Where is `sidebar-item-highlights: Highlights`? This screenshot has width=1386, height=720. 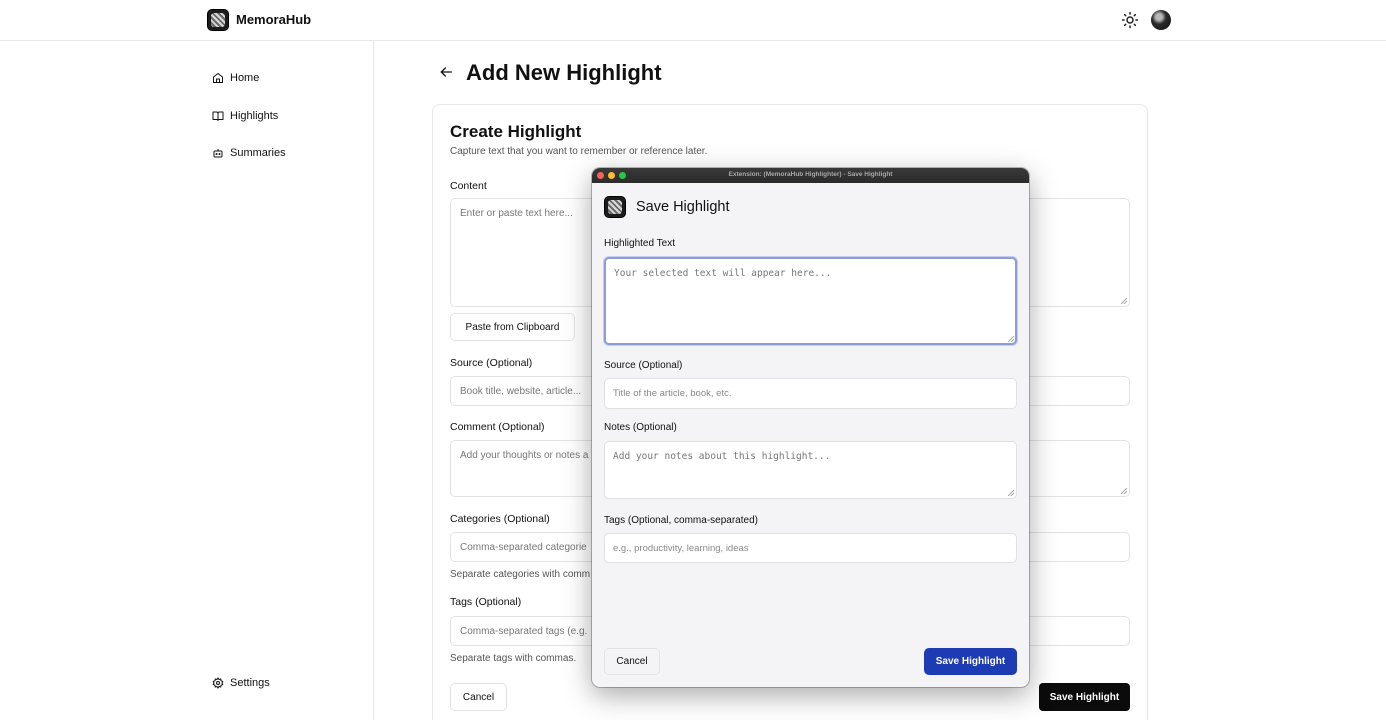
sidebar-item-highlights: Highlights is located at coordinates (245, 116).